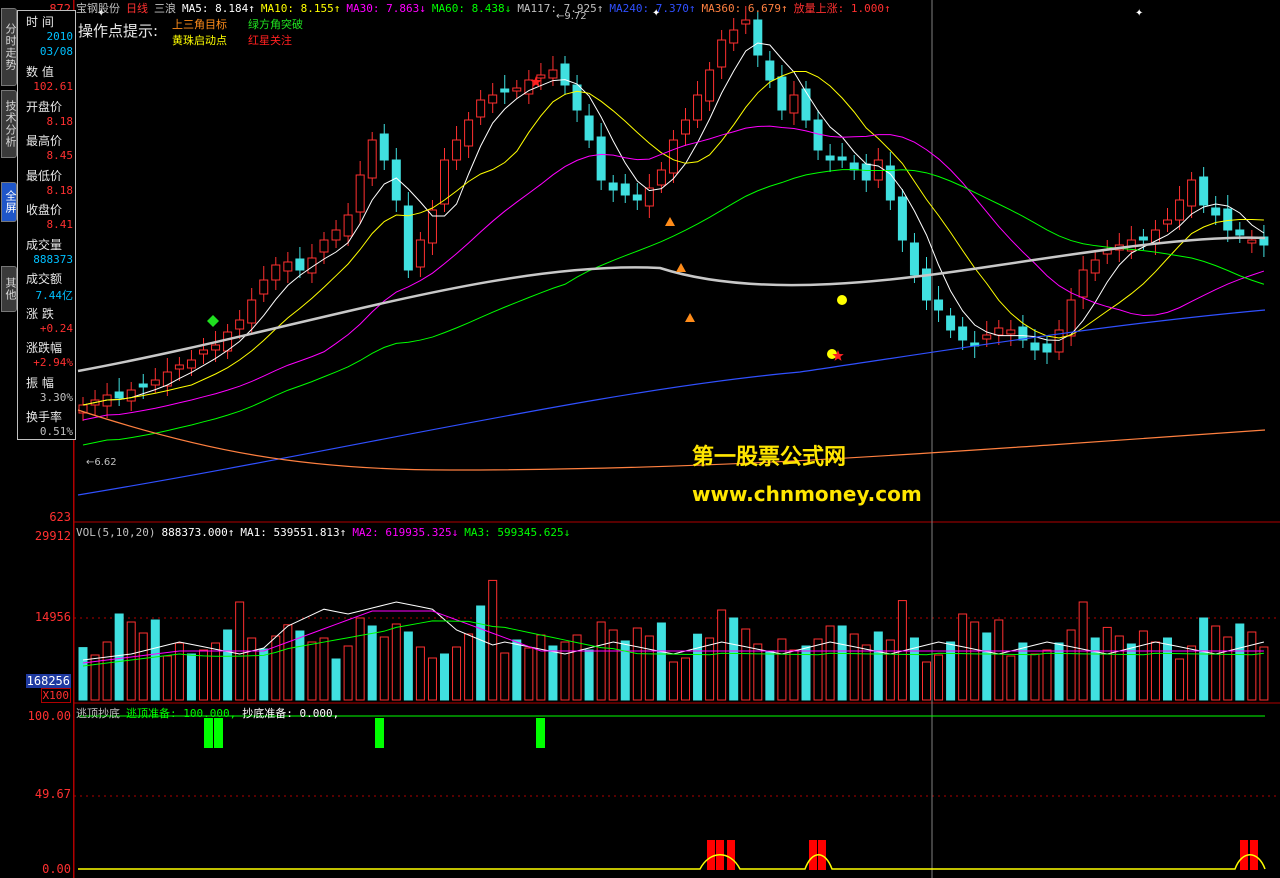 The width and height of the screenshot is (1280, 878). Describe the element at coordinates (181, 713) in the screenshot. I see `ind-label-1: 逃顶准备: 100.000,` at that location.